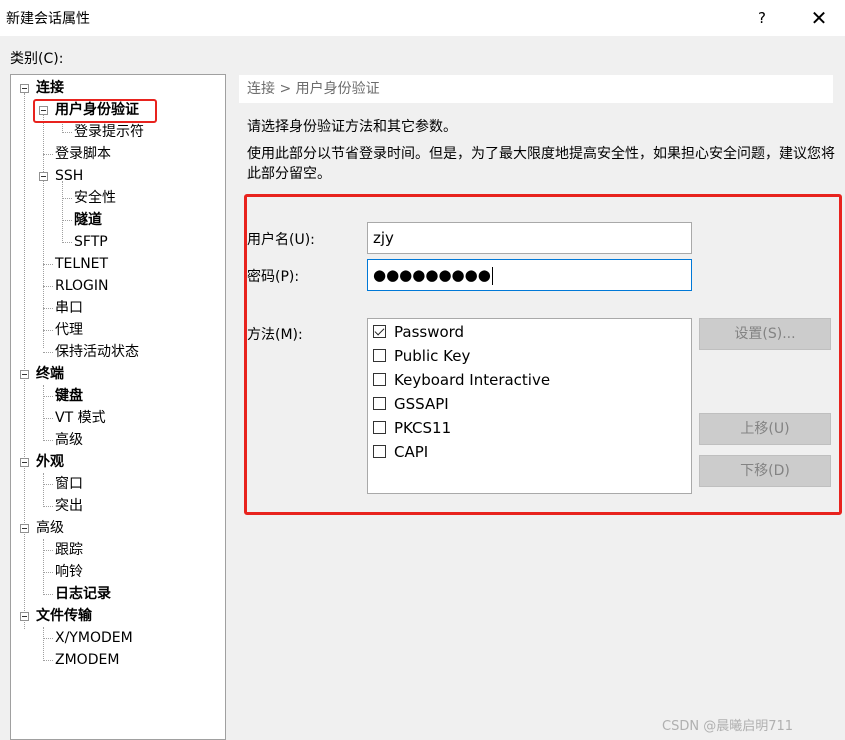  What do you see at coordinates (81, 264) in the screenshot?
I see `tree-item-telnet: TELNET` at bounding box center [81, 264].